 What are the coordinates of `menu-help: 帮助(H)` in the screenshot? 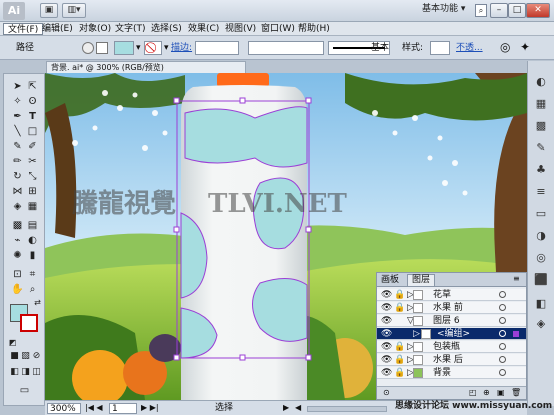 It's located at (314, 29).